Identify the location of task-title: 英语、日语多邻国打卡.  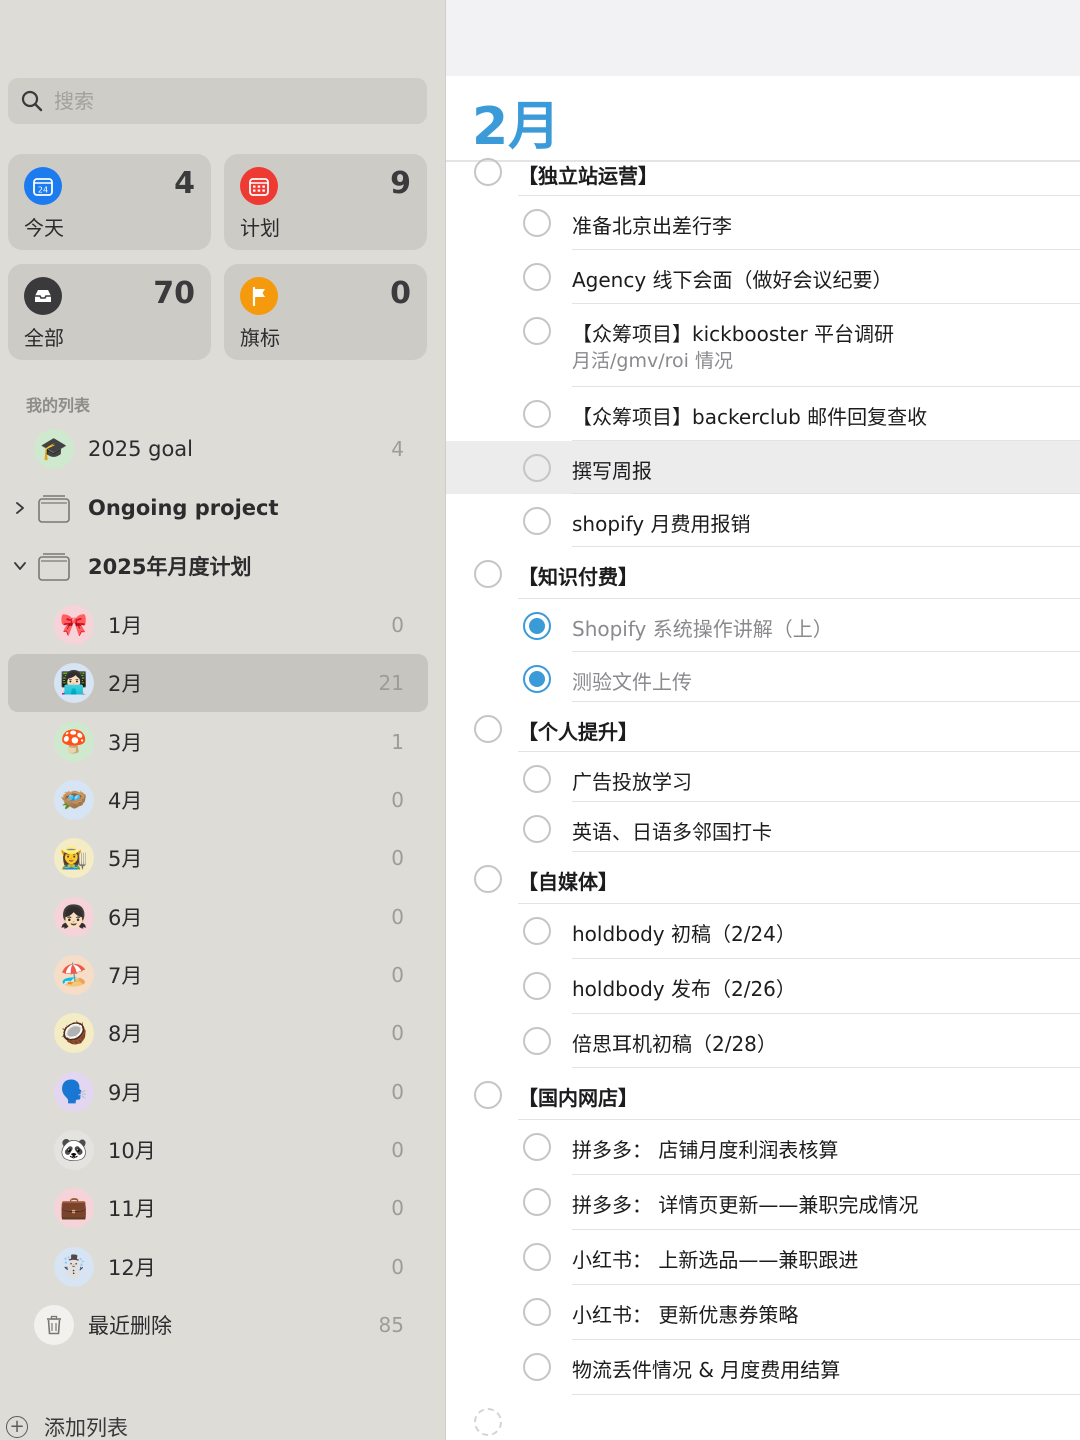
(672, 830).